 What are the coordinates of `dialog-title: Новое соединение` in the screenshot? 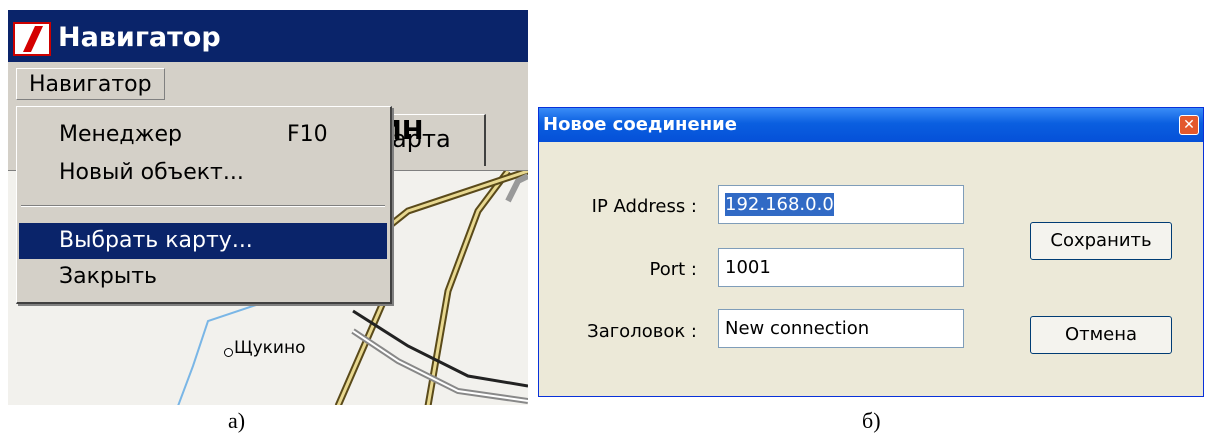 It's located at (640, 124).